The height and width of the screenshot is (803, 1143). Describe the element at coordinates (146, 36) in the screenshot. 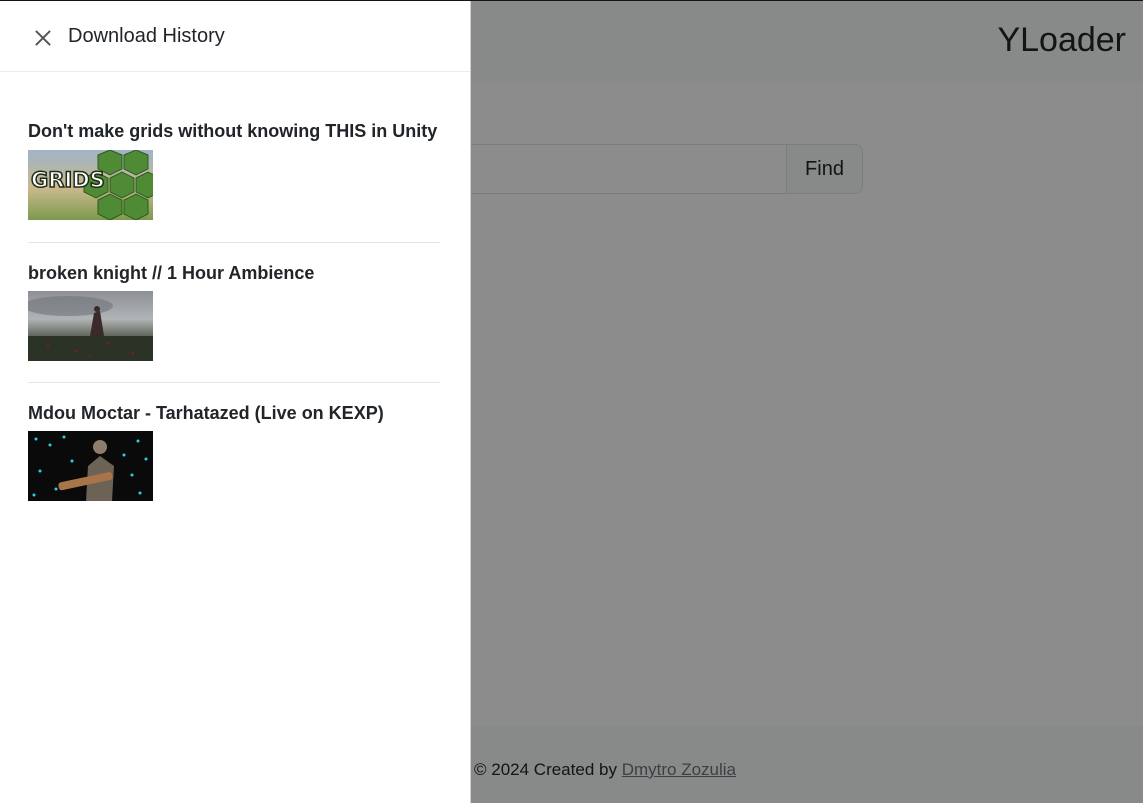

I see `panel-title: Download History` at that location.